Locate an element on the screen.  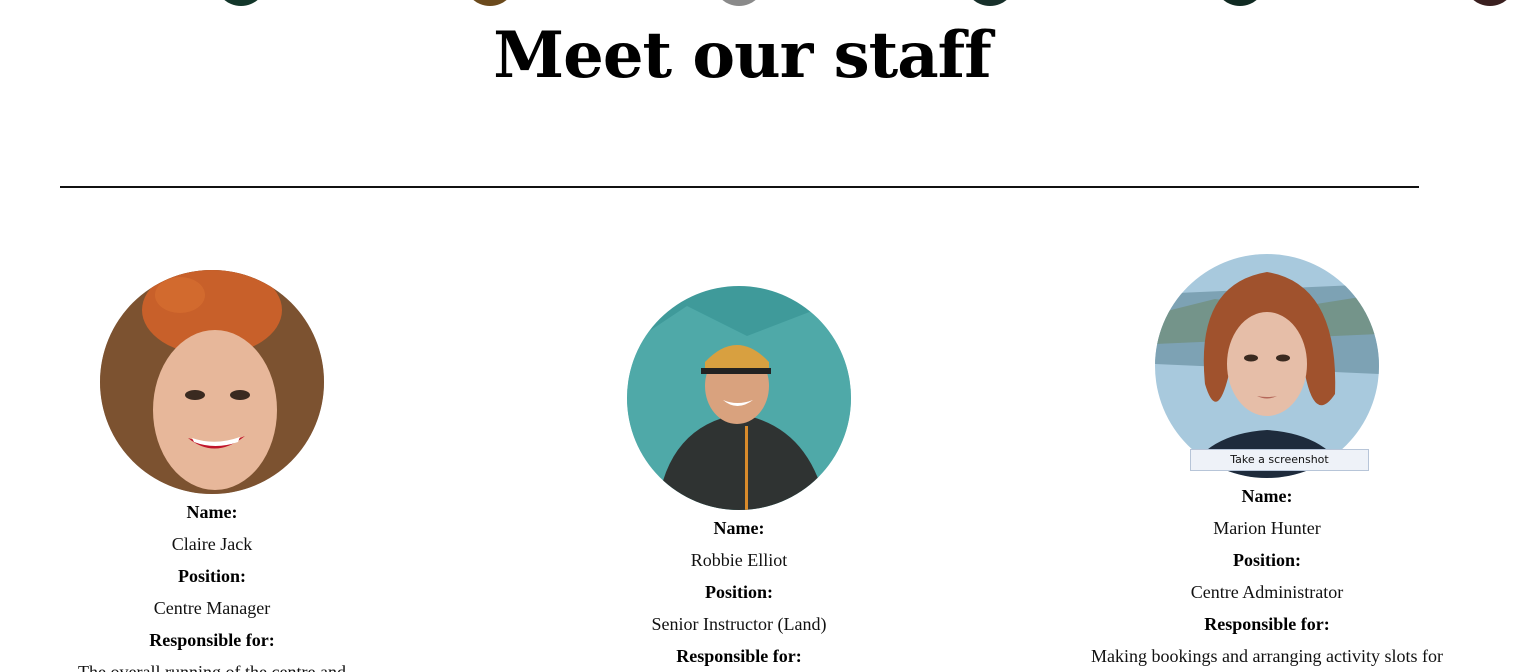
staff-position: Centre Manager is located at coordinates (212, 608).